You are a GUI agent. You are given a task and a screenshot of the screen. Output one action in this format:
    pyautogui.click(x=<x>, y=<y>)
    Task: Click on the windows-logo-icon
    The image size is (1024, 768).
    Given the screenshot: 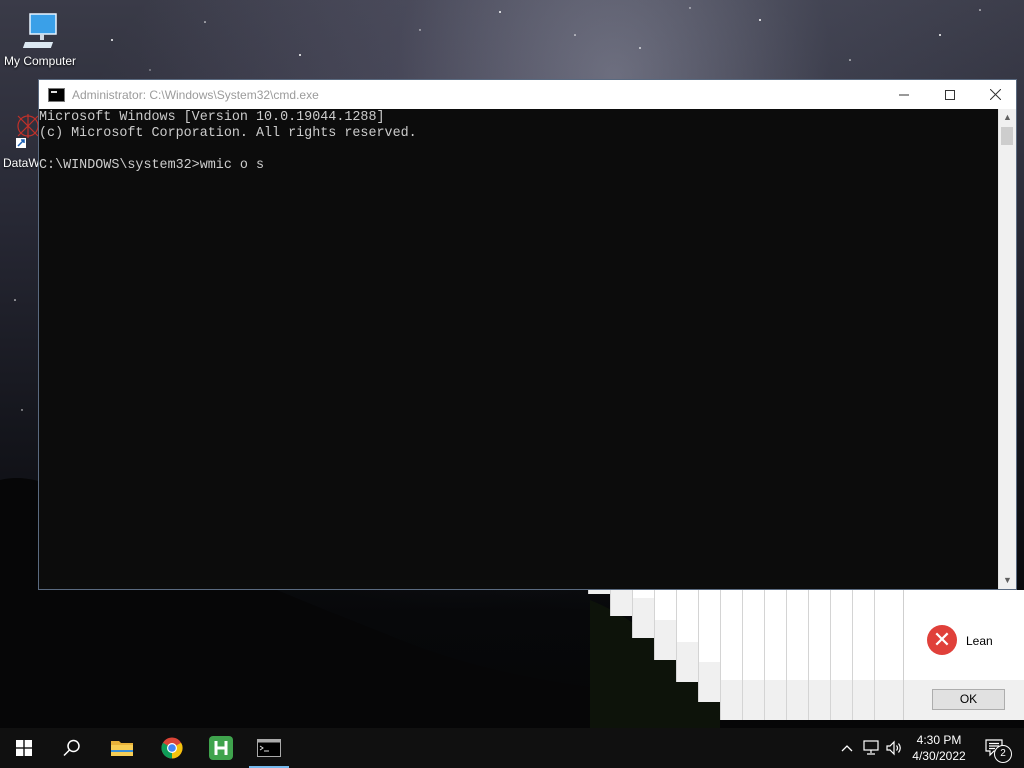 What is the action you would take?
    pyautogui.click(x=24, y=748)
    